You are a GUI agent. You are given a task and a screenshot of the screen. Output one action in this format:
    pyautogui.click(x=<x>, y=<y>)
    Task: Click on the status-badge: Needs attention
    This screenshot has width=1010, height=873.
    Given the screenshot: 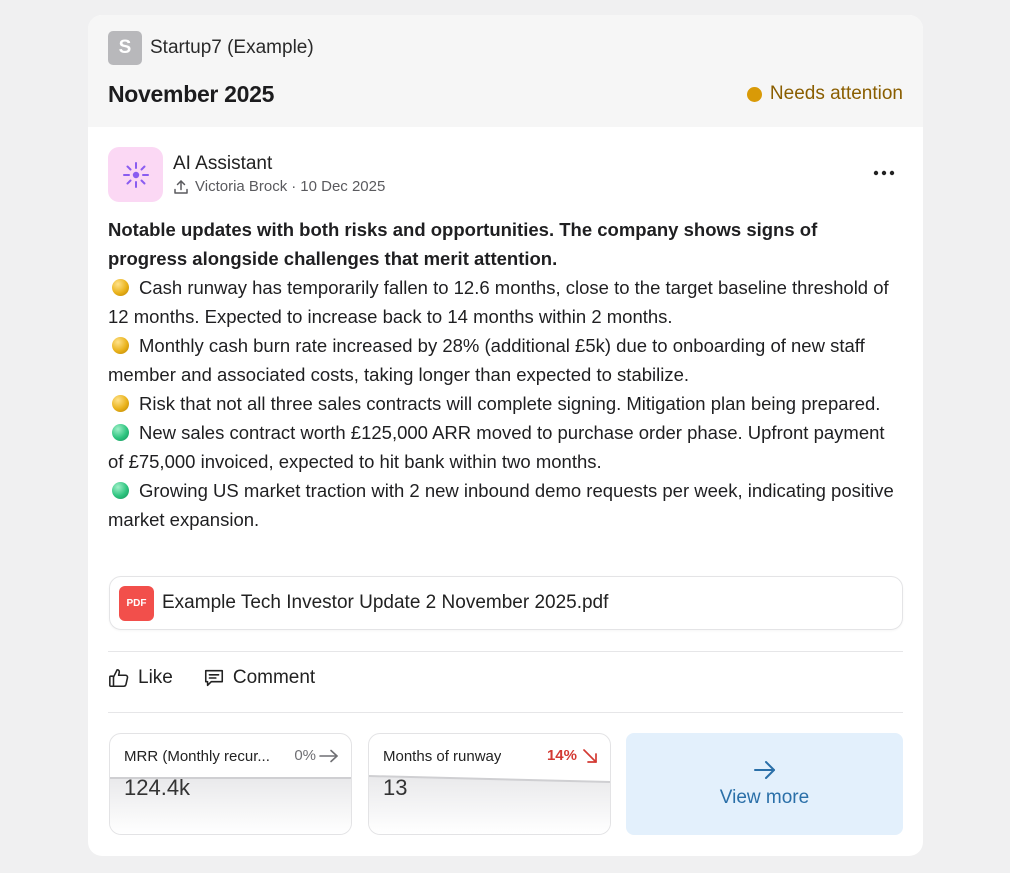 What is the action you would take?
    pyautogui.click(x=824, y=94)
    